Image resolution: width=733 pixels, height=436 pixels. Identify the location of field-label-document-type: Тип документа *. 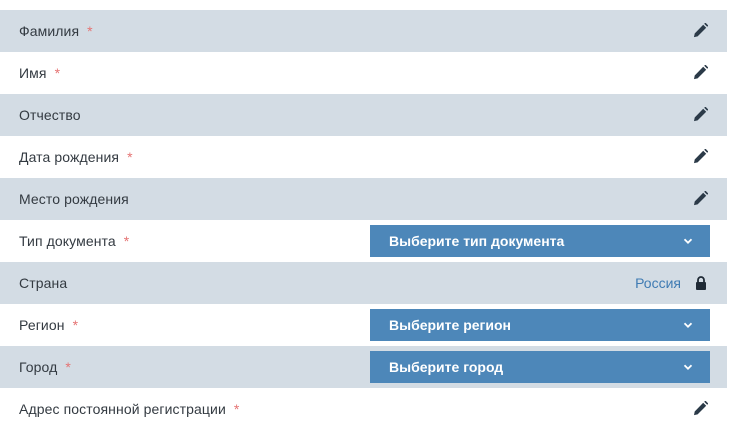
(74, 241).